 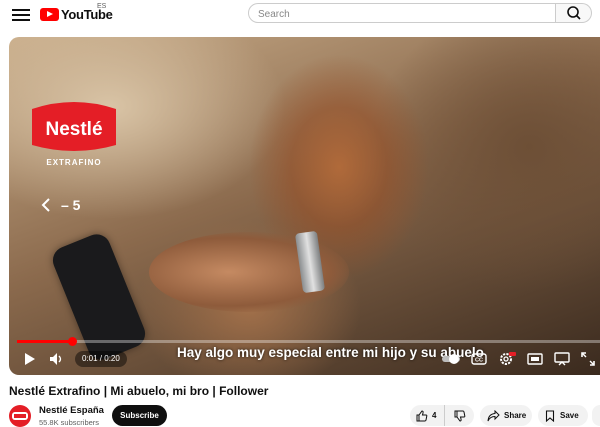 I want to click on volume-icon, so click(x=56, y=359).